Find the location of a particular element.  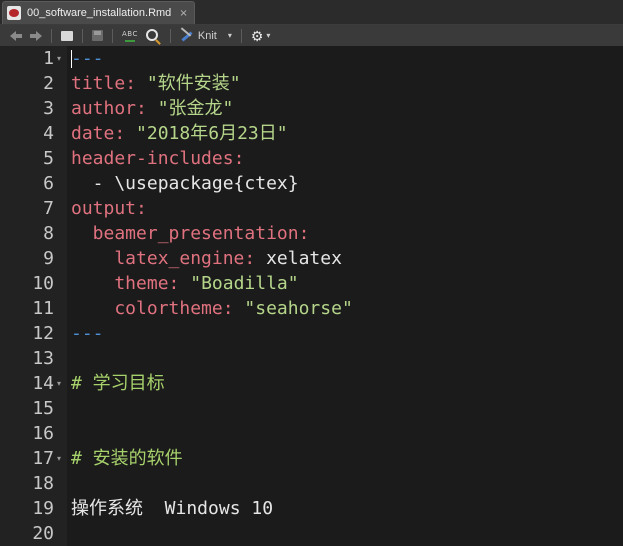

line-number: 8 is located at coordinates (48, 233).